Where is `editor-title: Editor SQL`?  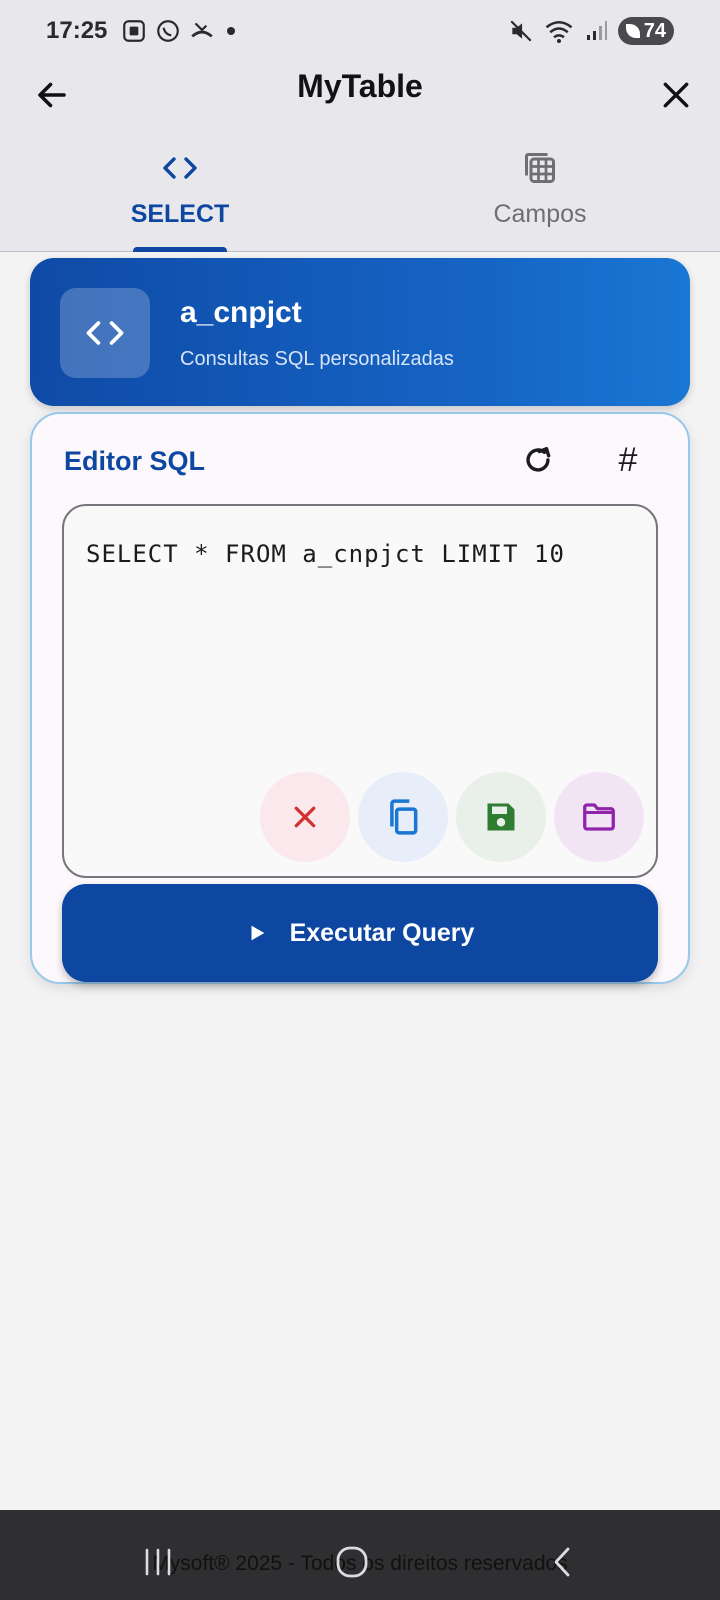 editor-title: Editor SQL is located at coordinates (134, 461).